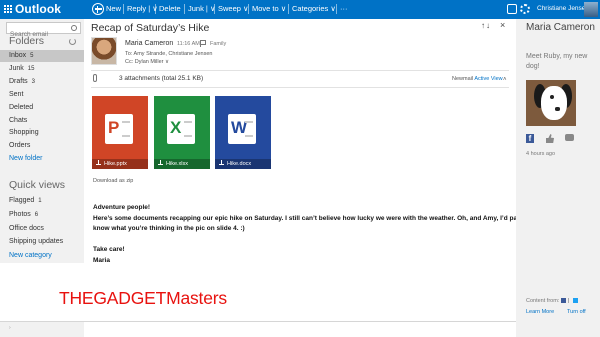  What do you see at coordinates (182, 132) in the screenshot?
I see `attachment-tile-xlsx: X Hike.xlsx` at bounding box center [182, 132].